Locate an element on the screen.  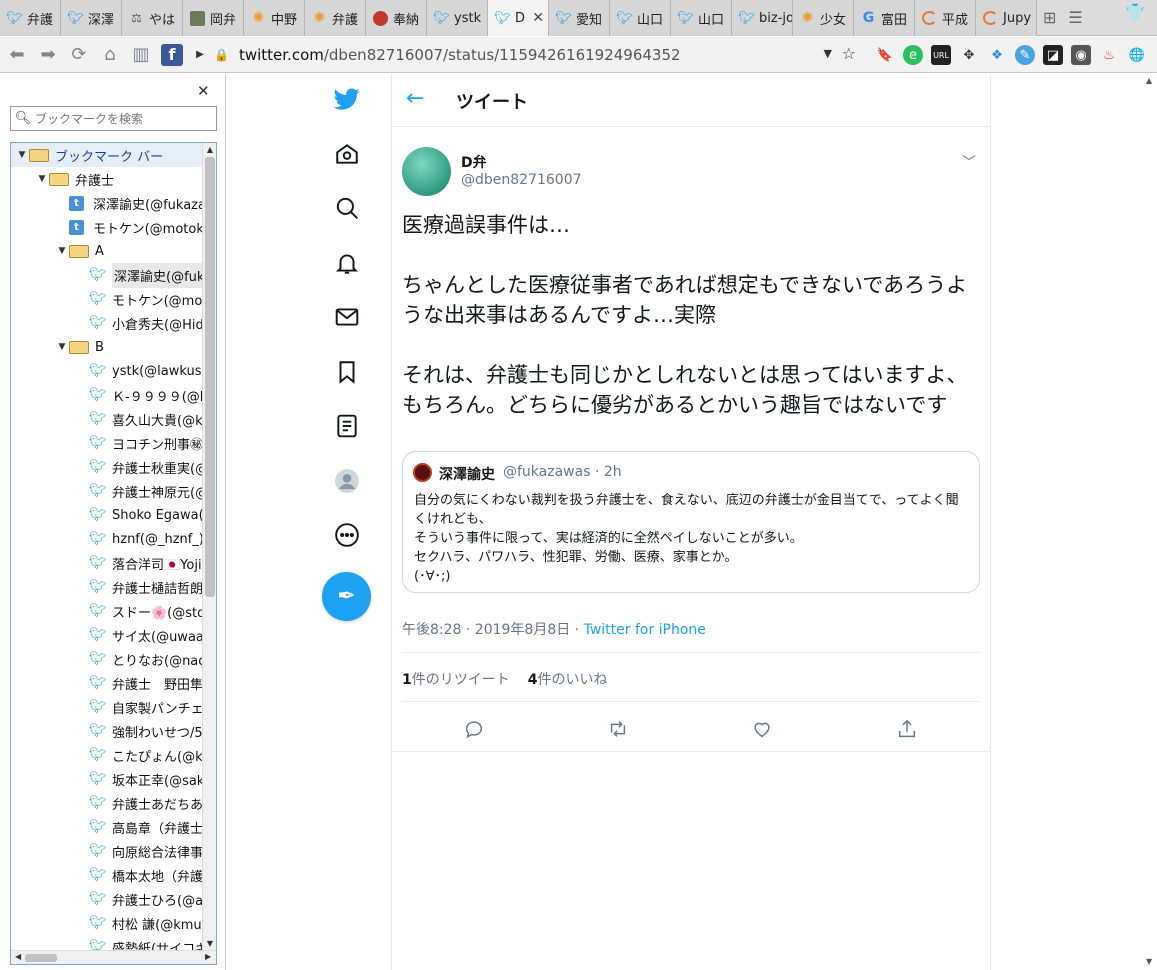
bookmark-item: 🐦︎ サイ太(@uwaaa is located at coordinates (111, 635).